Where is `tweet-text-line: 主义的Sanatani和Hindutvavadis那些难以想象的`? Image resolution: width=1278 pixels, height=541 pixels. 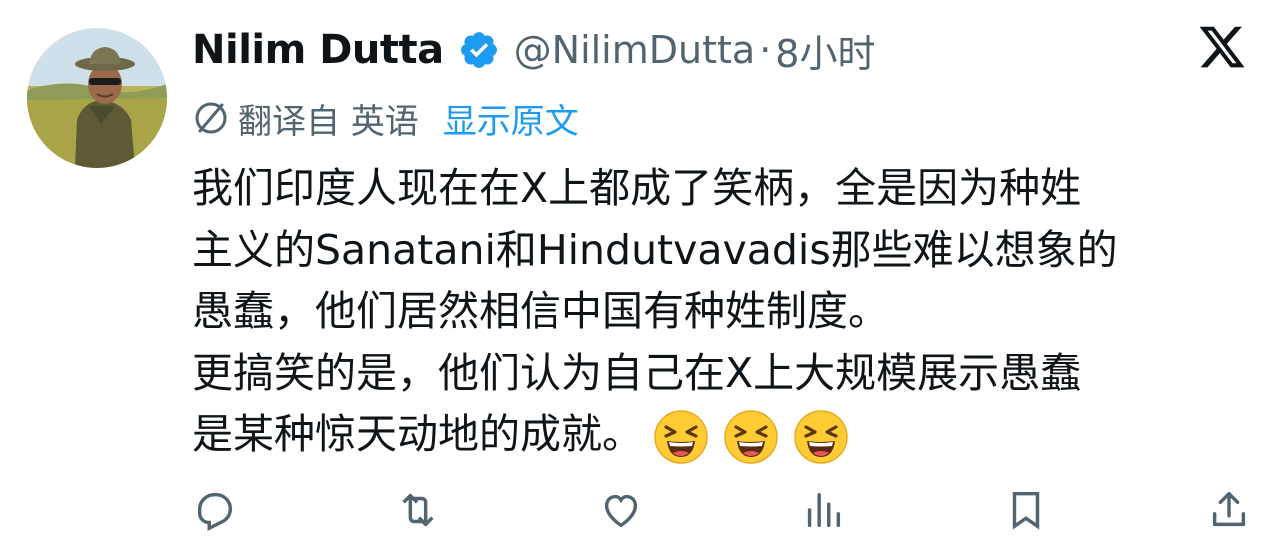
tweet-text-line: 主义的Sanatani和Hindutvavadis那些难以想象的 is located at coordinates (655, 249).